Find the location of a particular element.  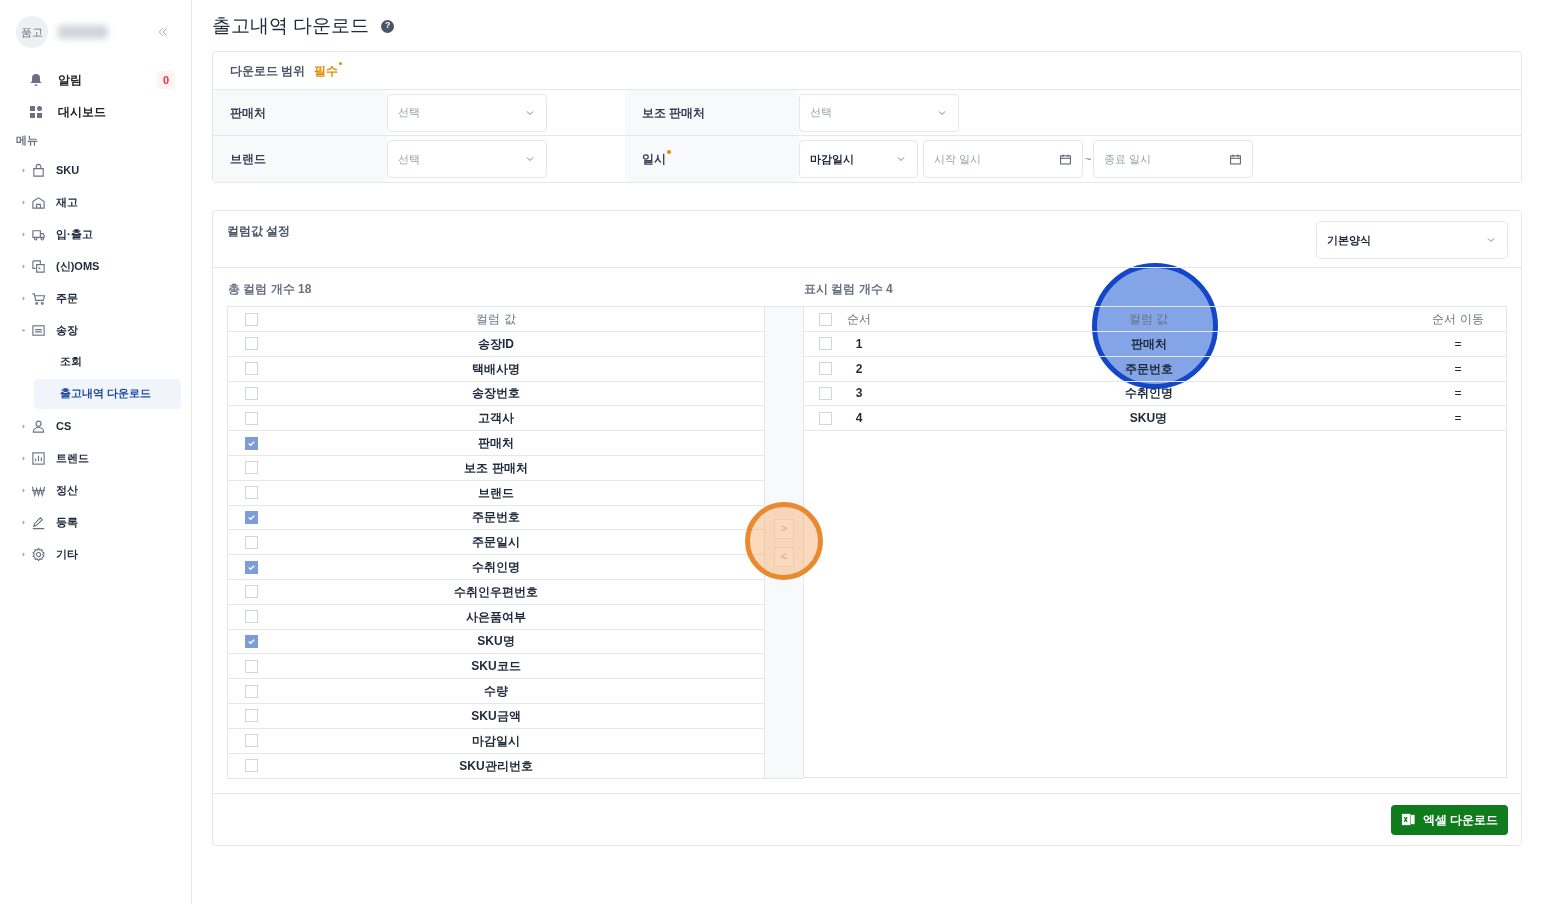

table-cell-text: 송장ID is located at coordinates (496, 344).